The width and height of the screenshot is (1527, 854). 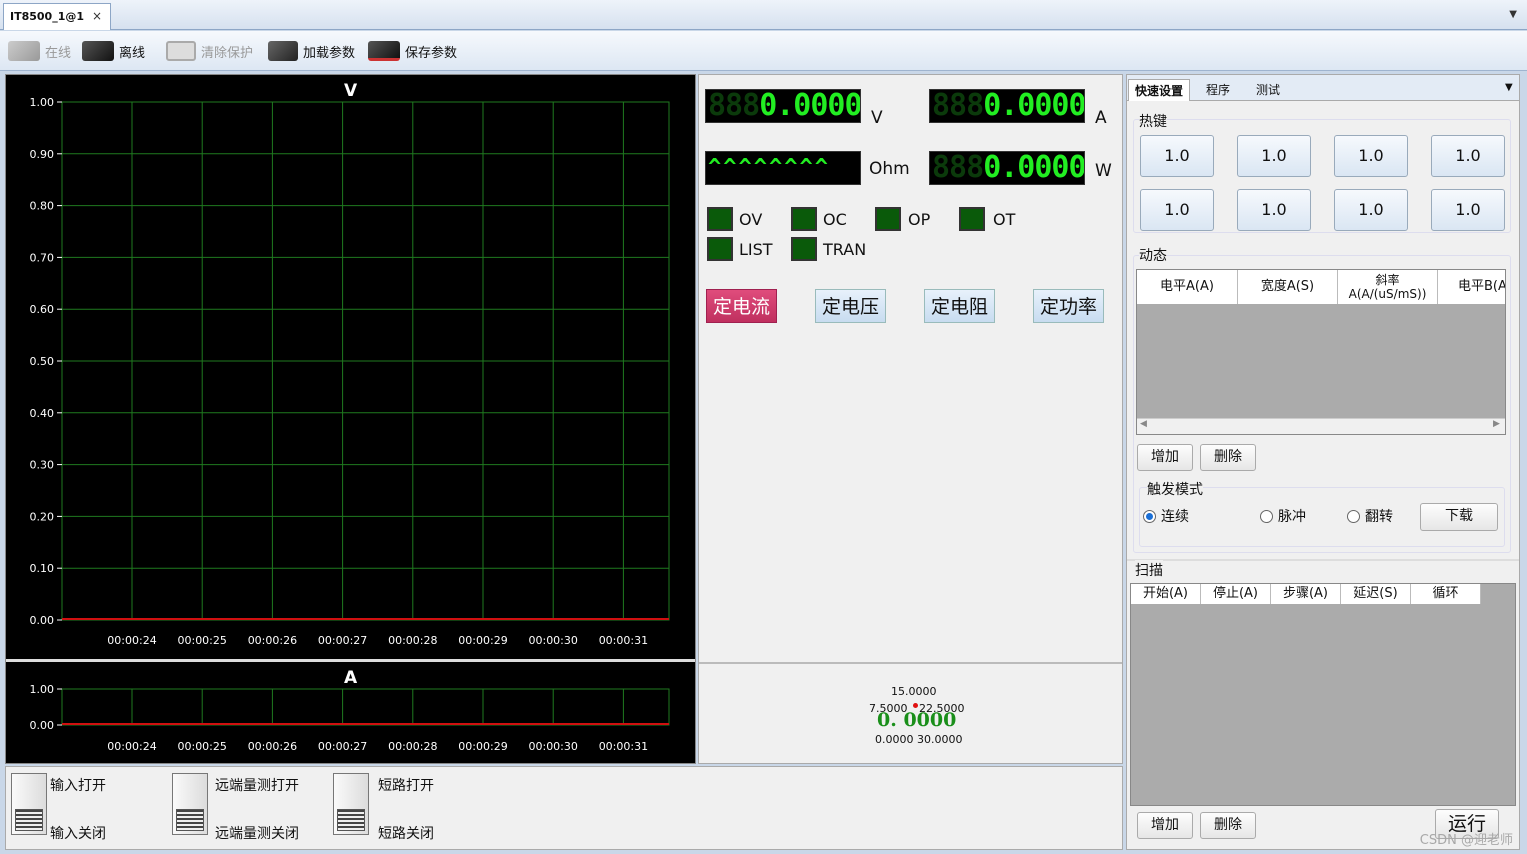 I want to click on scan-delete-button: 删除, so click(x=1228, y=825).